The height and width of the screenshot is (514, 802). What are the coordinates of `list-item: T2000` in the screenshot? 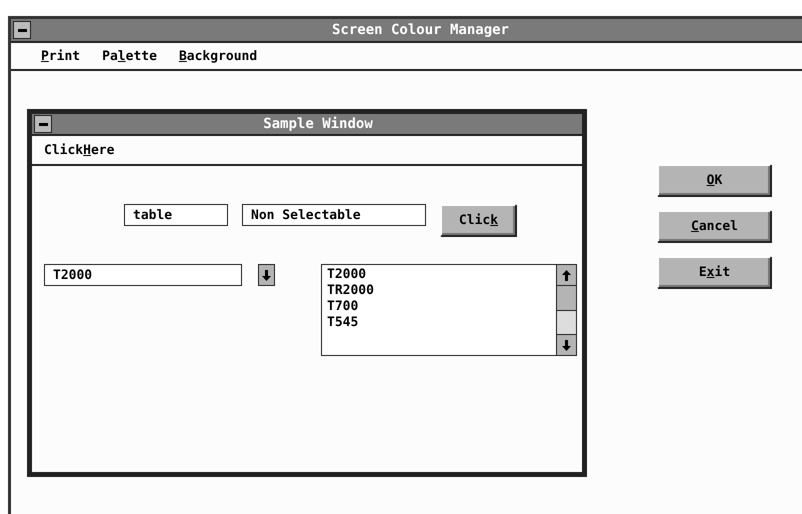 It's located at (346, 275).